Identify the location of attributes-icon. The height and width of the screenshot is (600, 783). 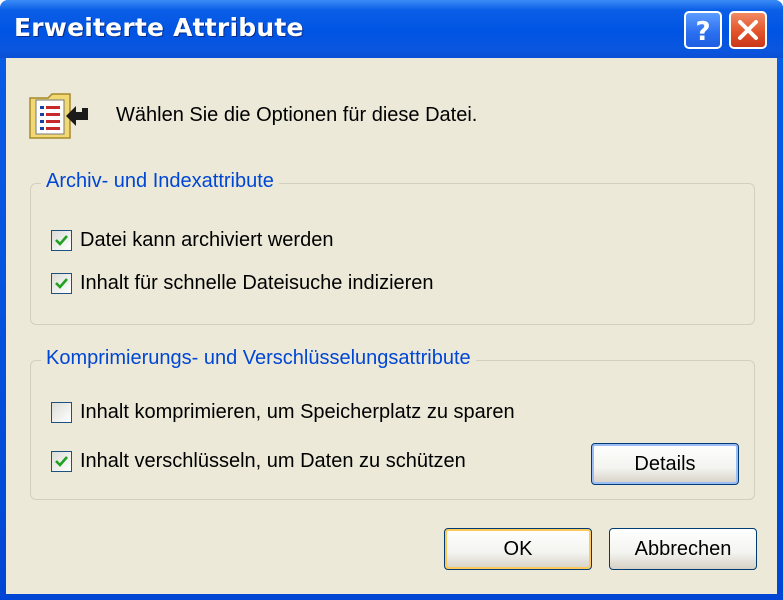
(60, 118).